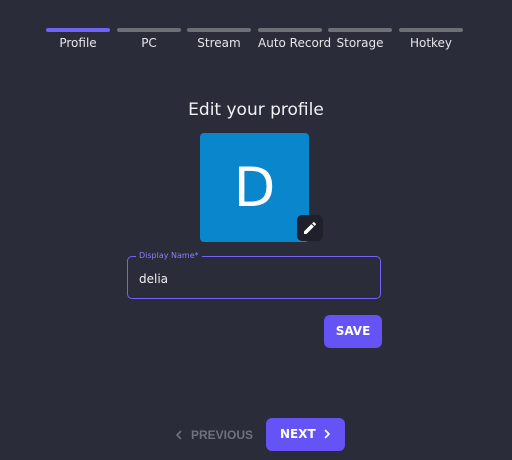  I want to click on edit-avatar-button, so click(310, 228).